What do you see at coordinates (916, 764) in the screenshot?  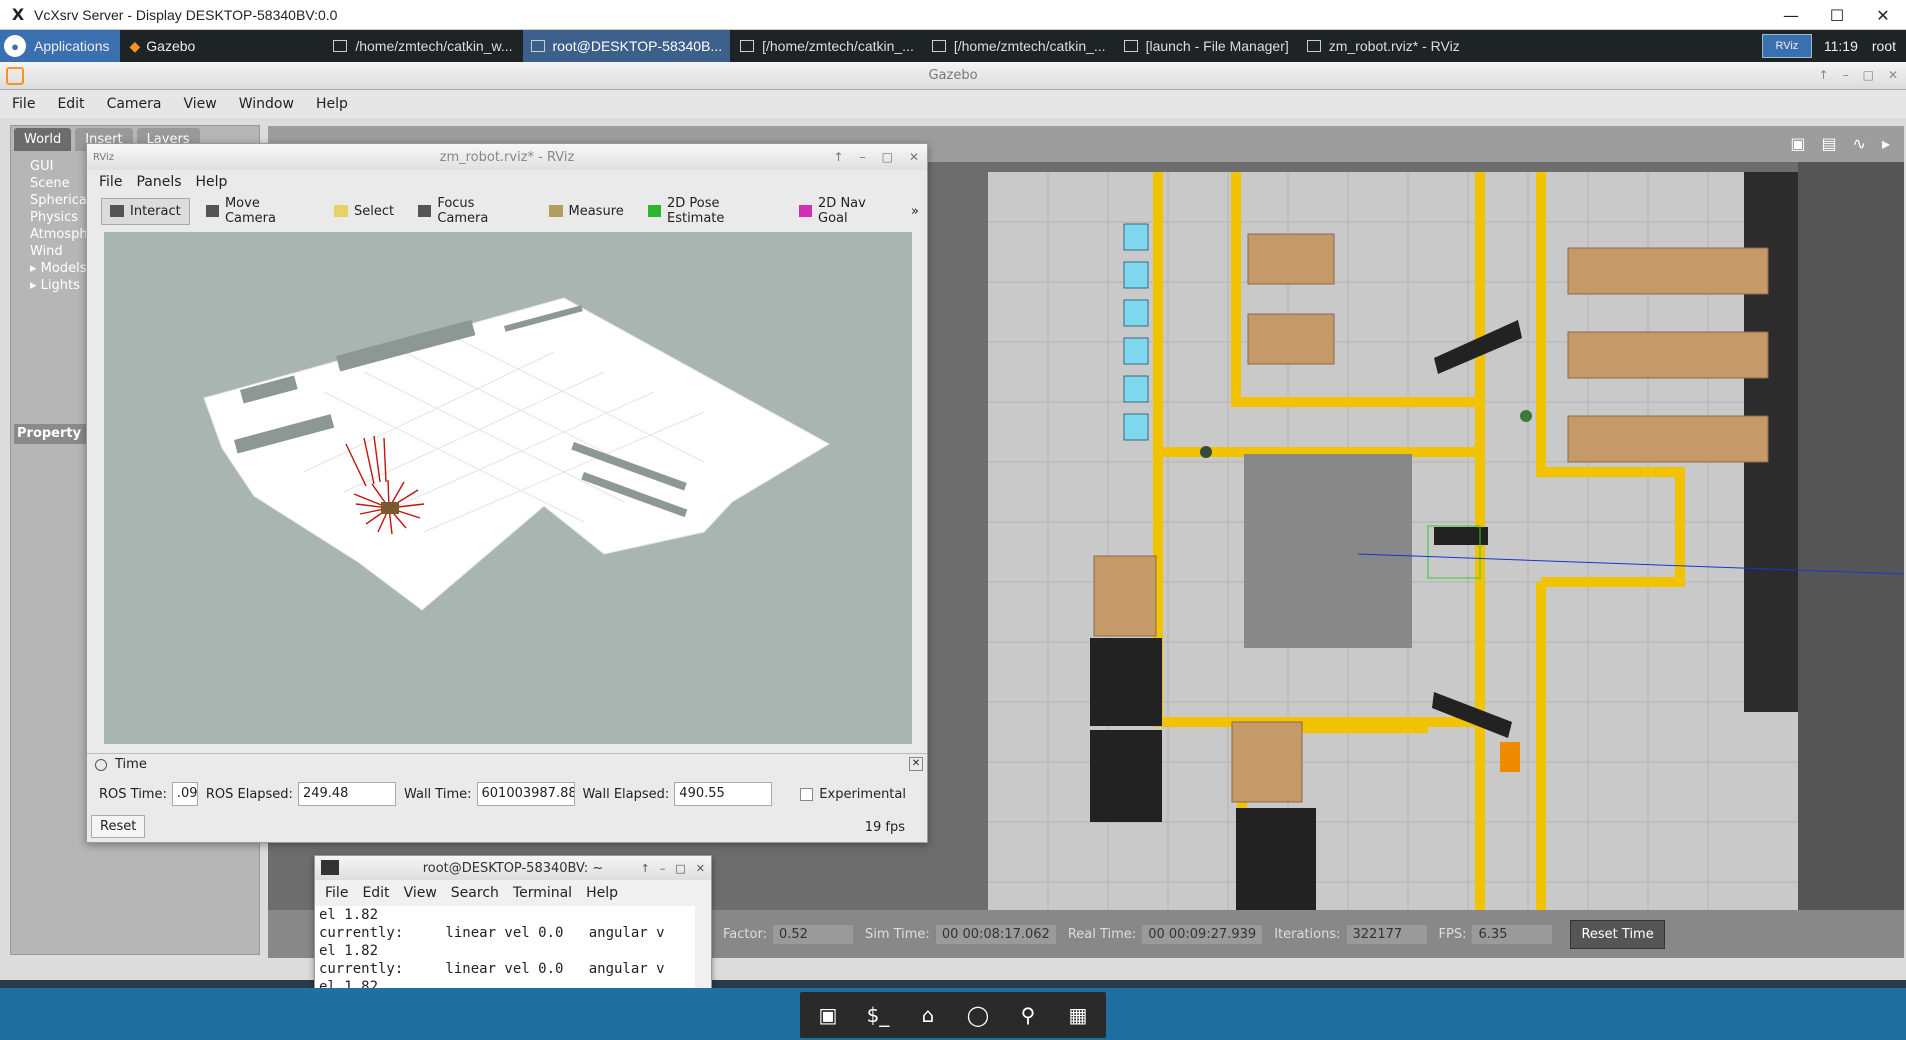 I see `close-panel-icon: ✕` at bounding box center [916, 764].